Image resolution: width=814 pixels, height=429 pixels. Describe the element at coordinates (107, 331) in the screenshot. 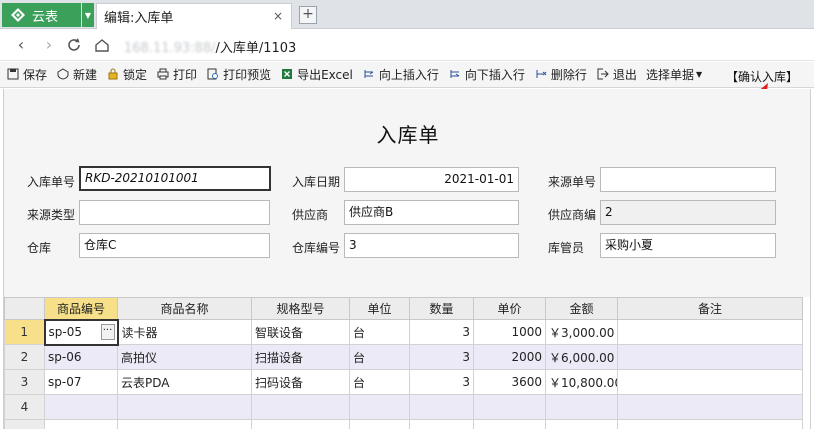

I see `lookup-ellipsis-icon: ···` at that location.